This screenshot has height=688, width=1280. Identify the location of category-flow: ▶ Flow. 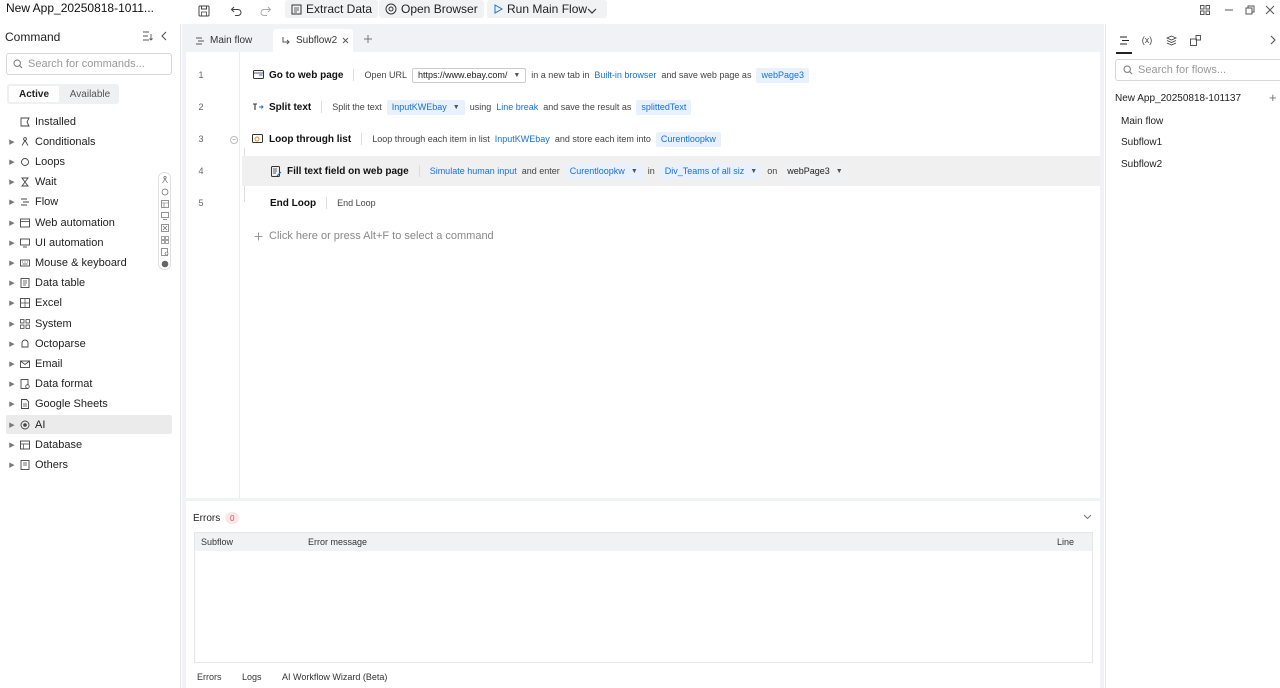
(89, 202).